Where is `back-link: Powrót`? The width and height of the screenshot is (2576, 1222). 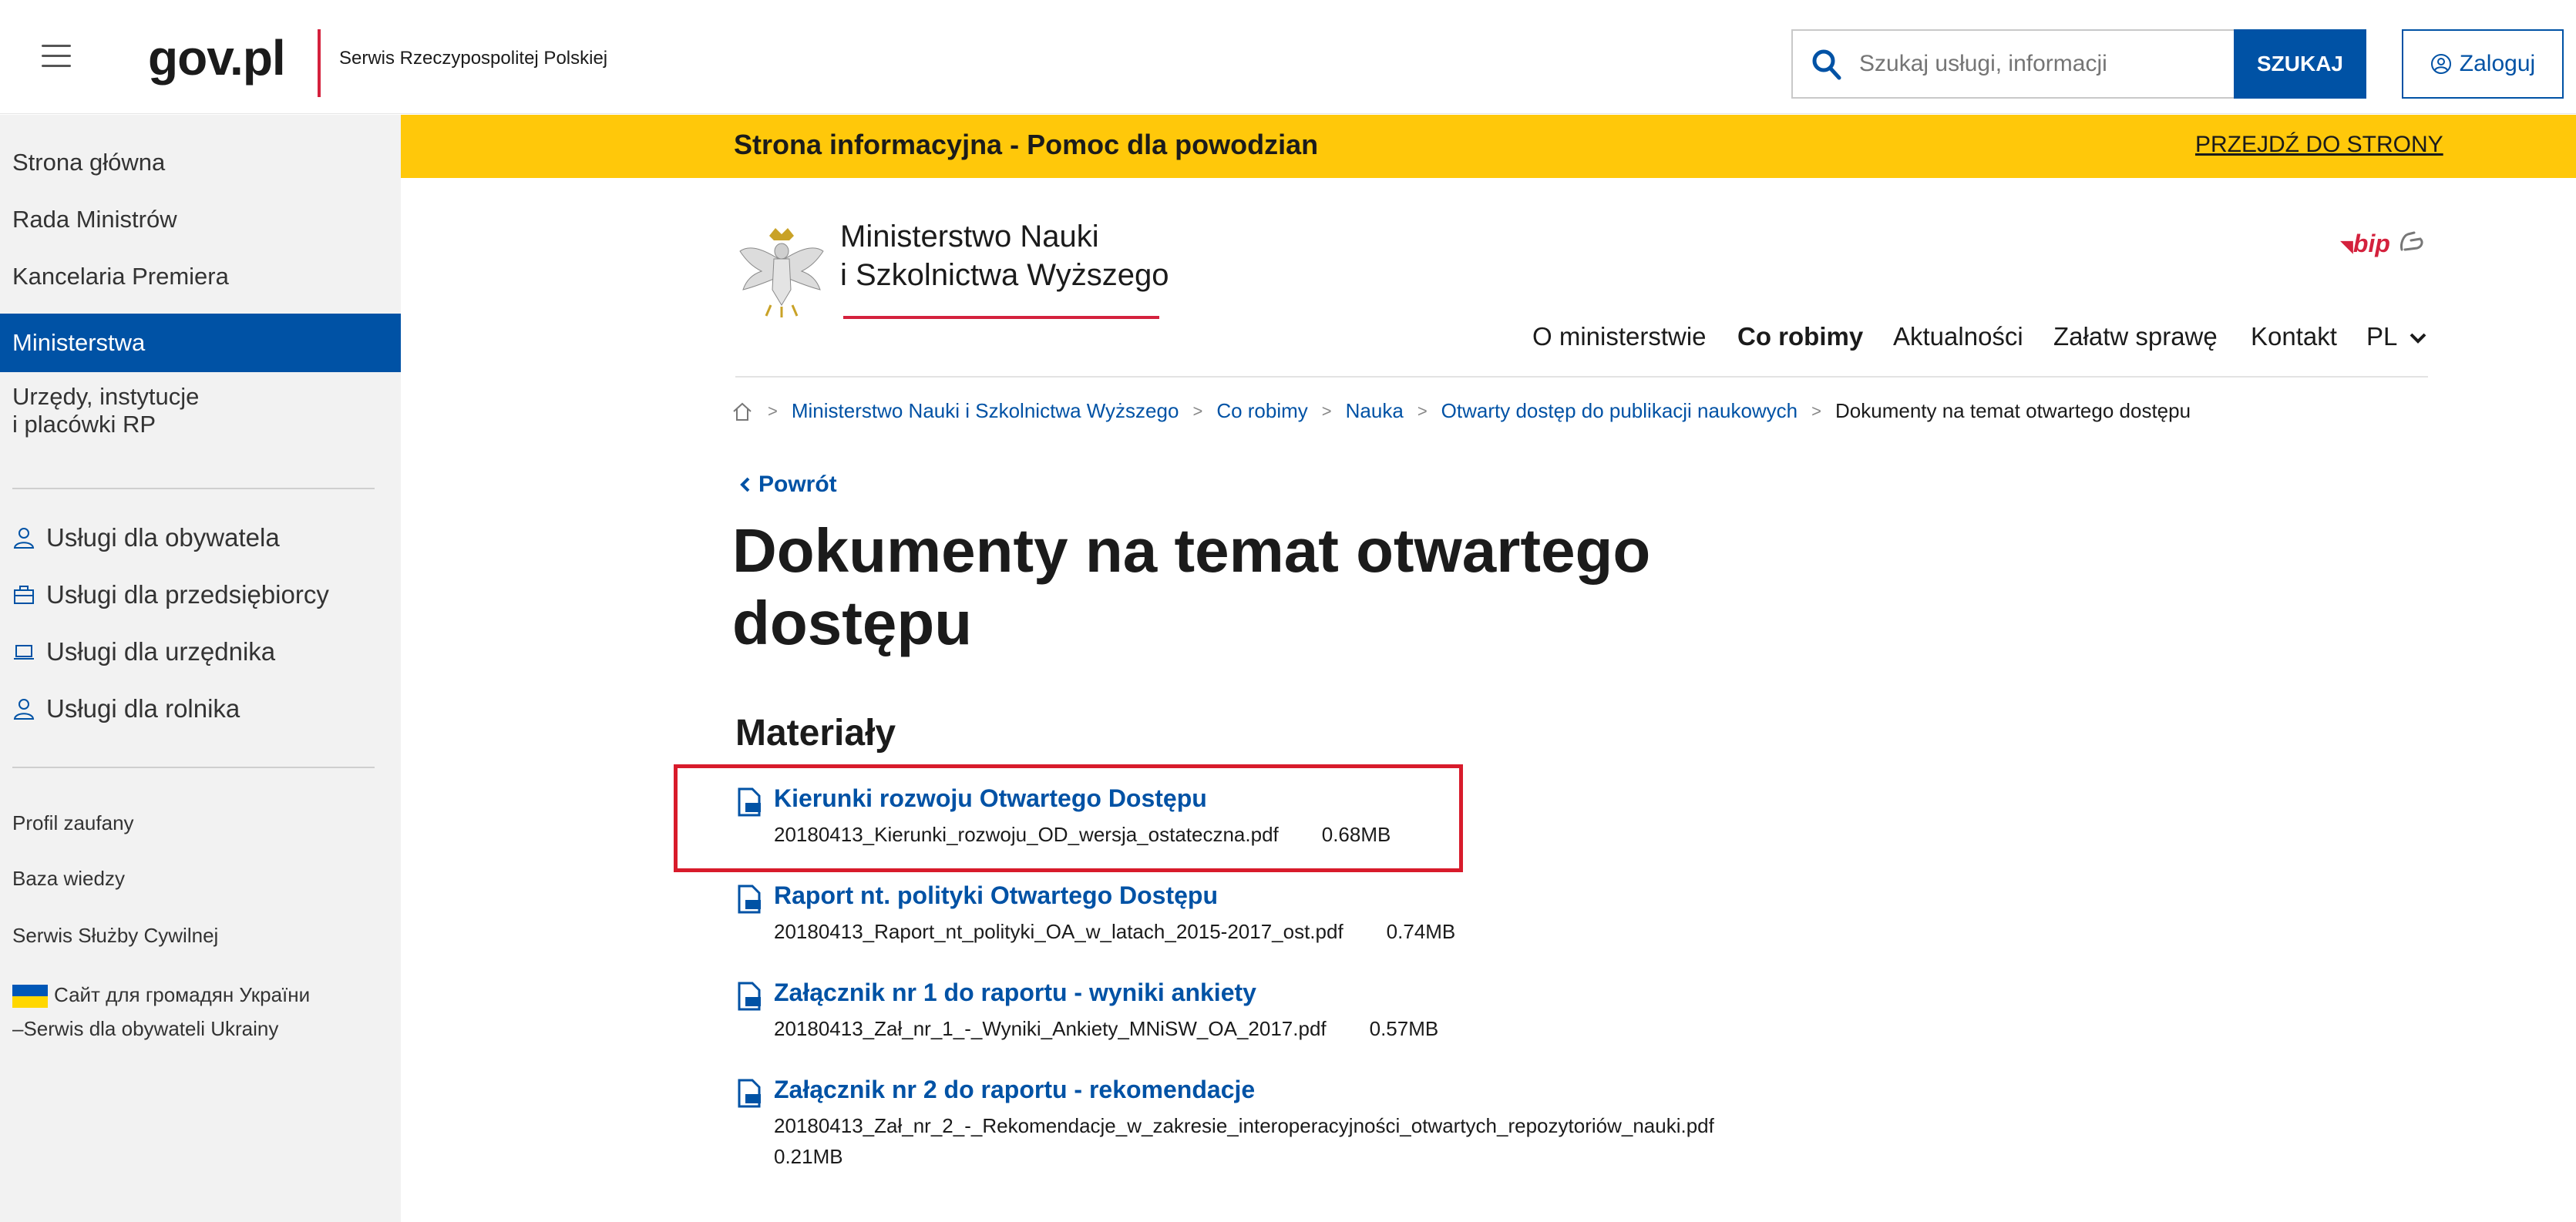 back-link: Powrót is located at coordinates (787, 485).